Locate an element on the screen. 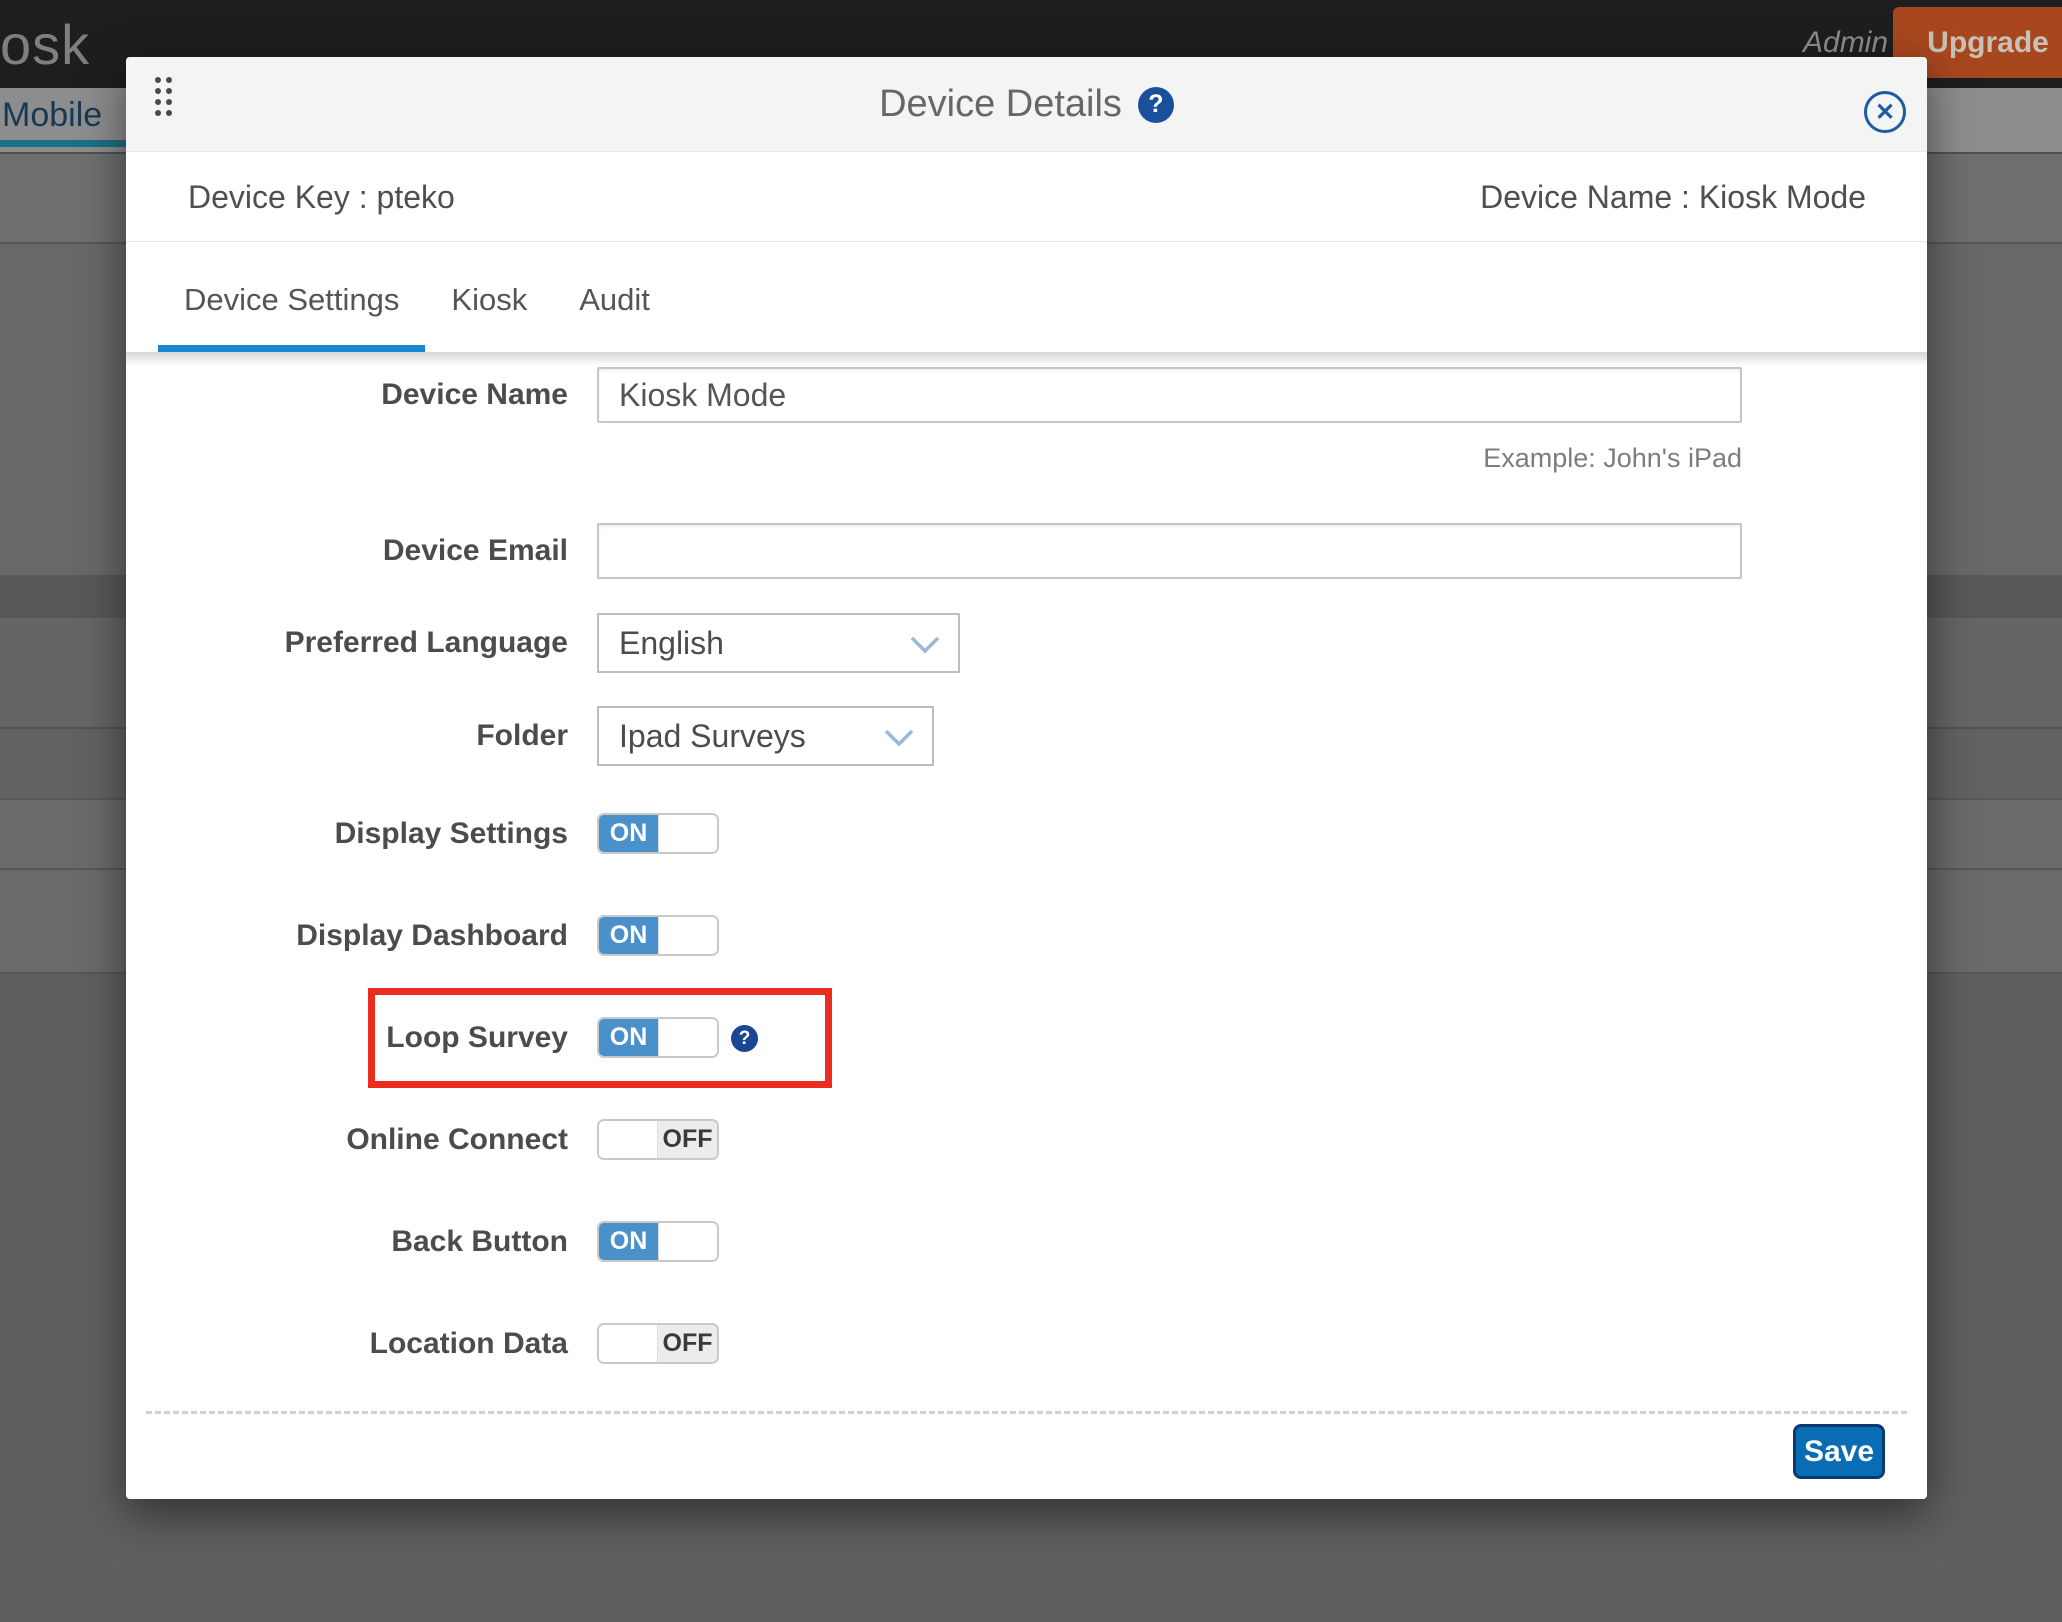 This screenshot has height=1622, width=2062. footer-divider is located at coordinates (1026, 1412).